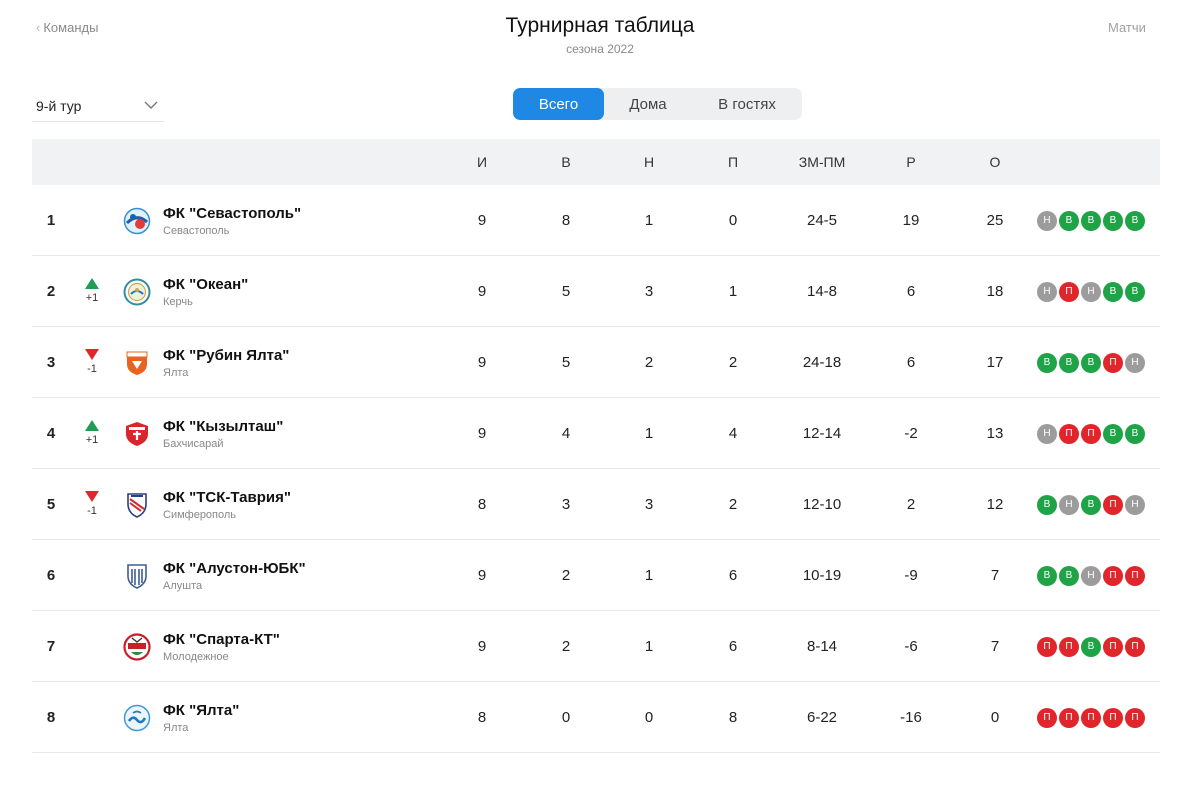 This screenshot has width=1200, height=785. I want to click on cell-lost: 1, so click(733, 291).